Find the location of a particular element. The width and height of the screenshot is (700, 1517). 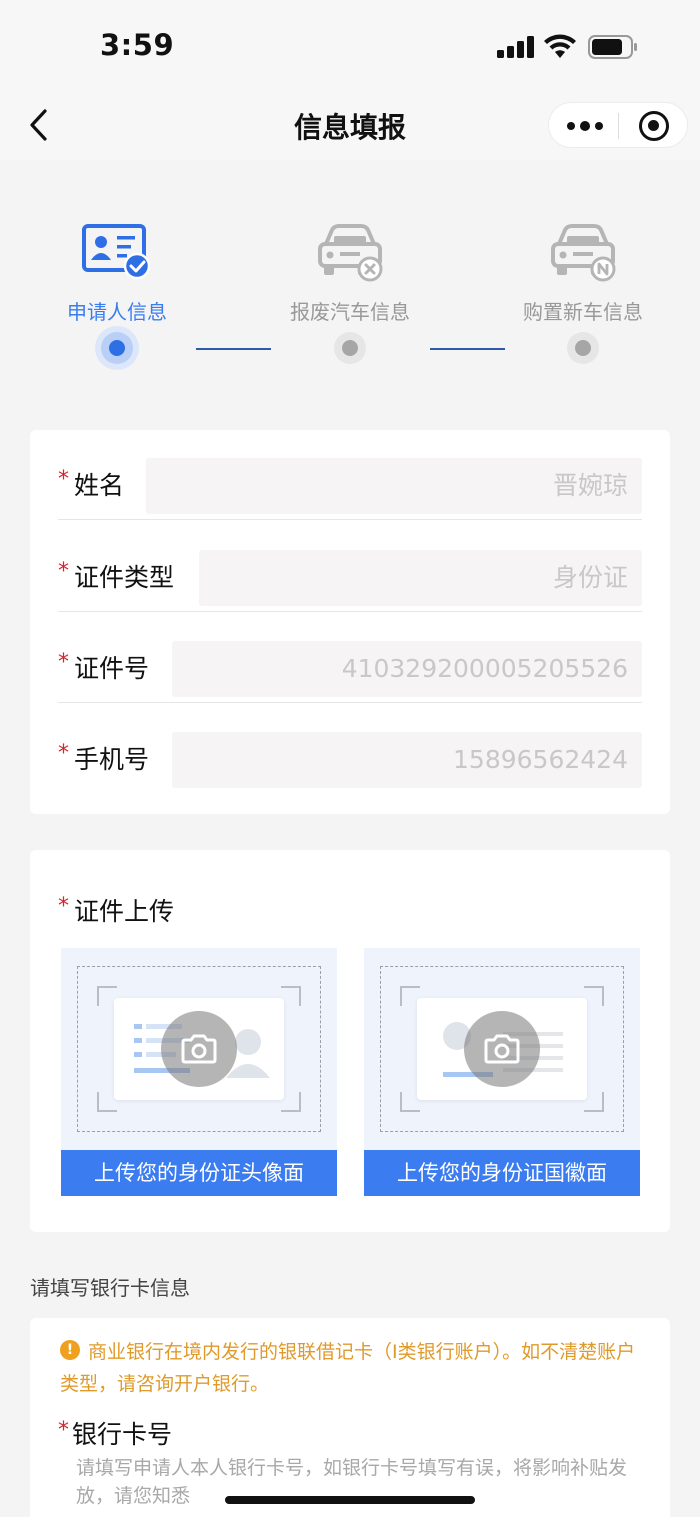

id-number-field: 410329200005205526 is located at coordinates (407, 669).